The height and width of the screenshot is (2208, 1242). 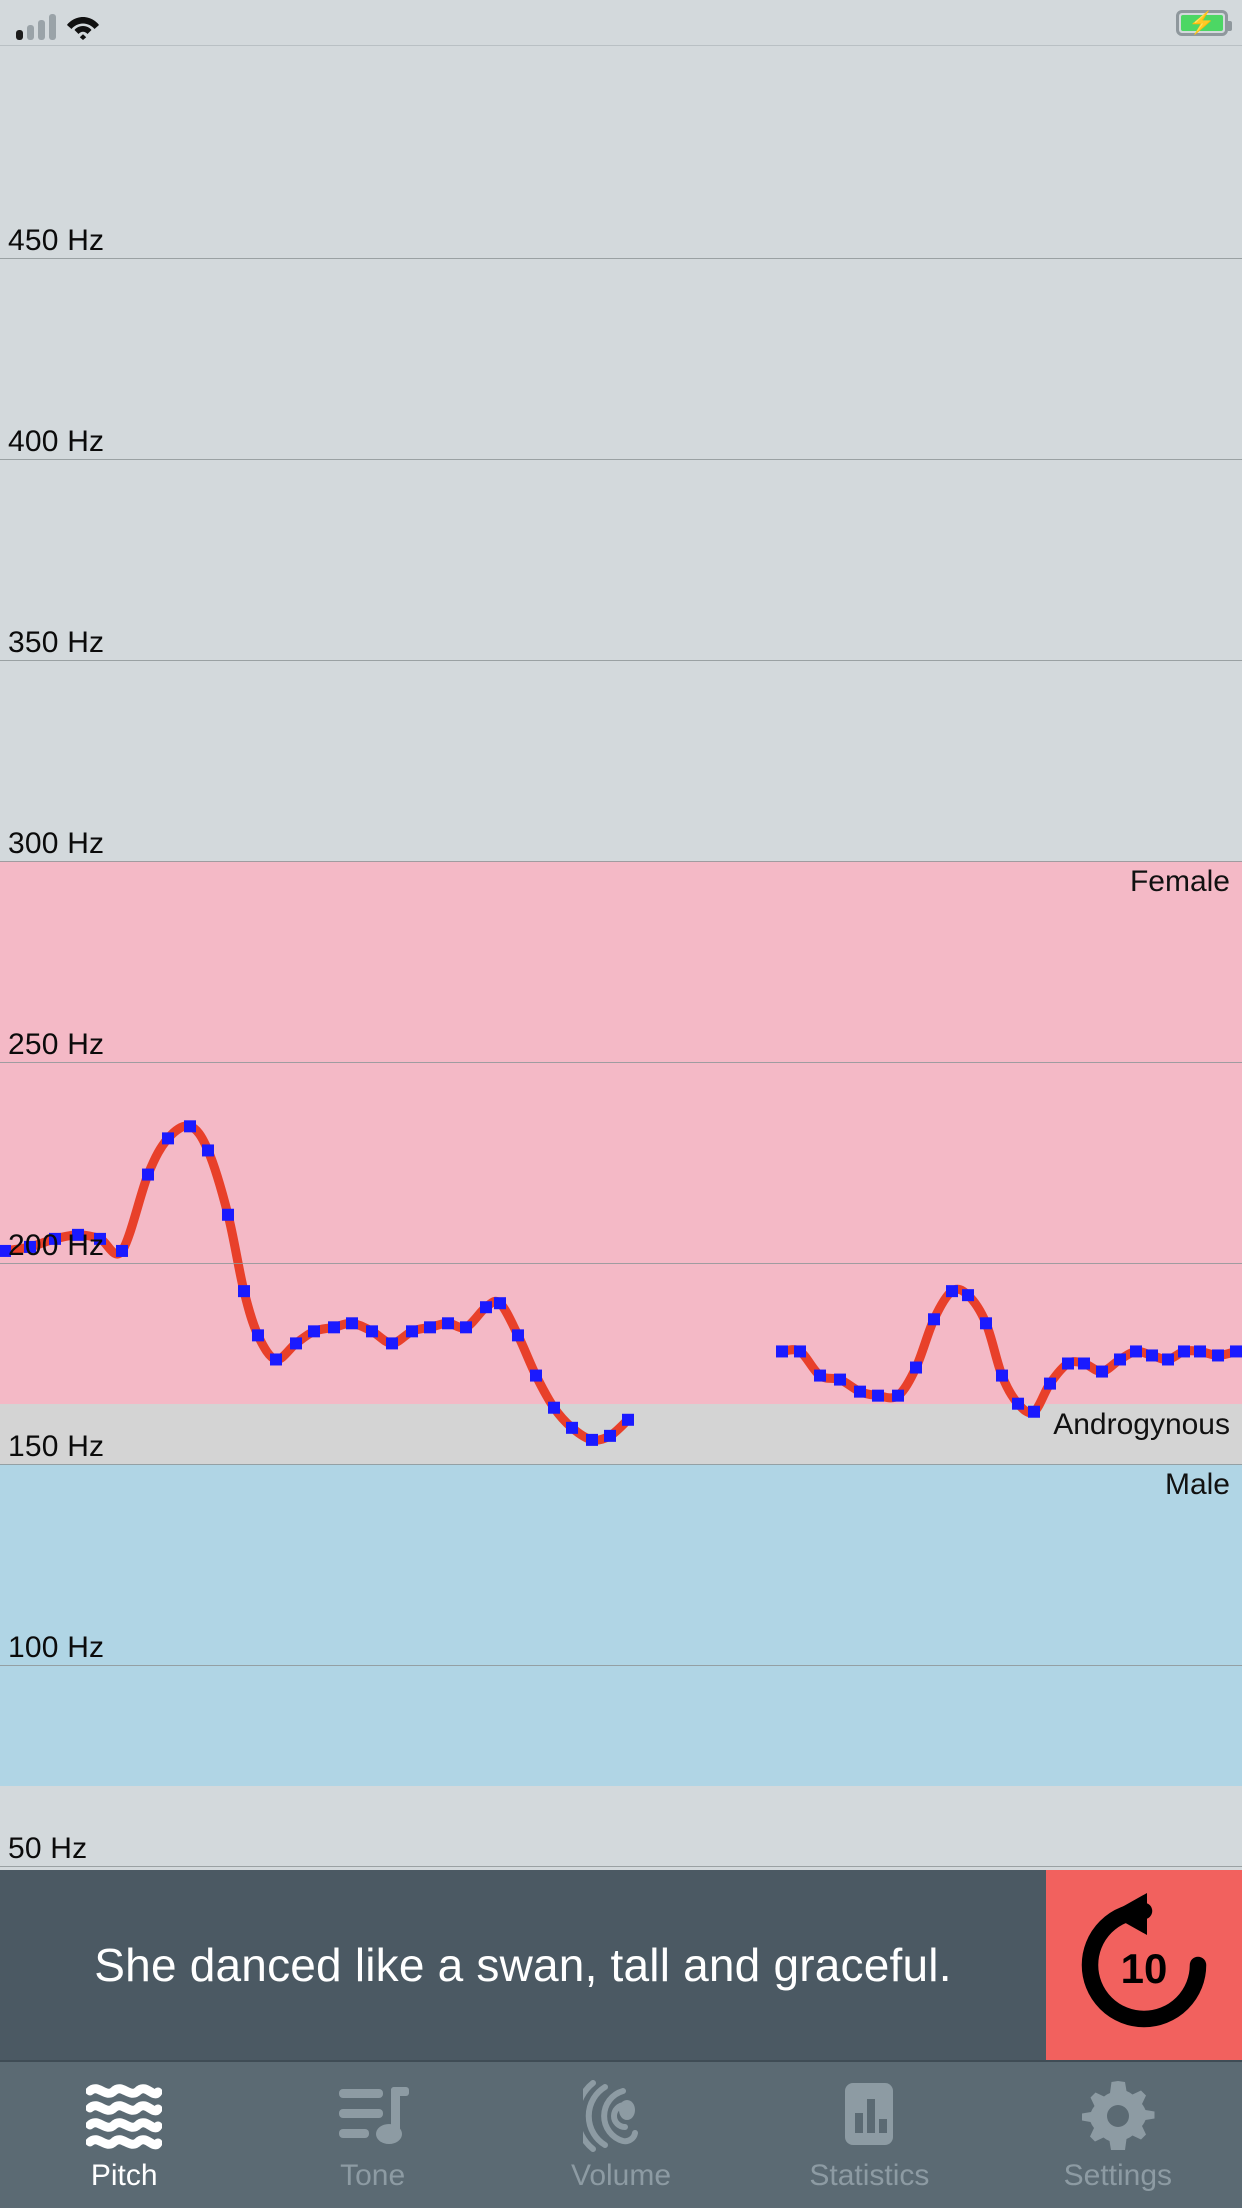 I want to click on y-axis-label: 250 Hz, so click(x=56, y=1044).